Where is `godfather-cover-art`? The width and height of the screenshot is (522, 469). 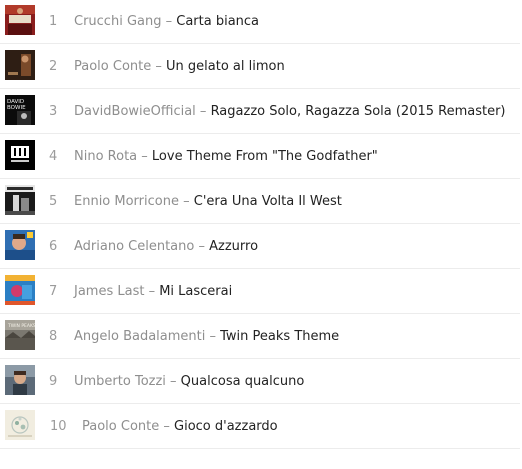 godfather-cover-art is located at coordinates (20, 155).